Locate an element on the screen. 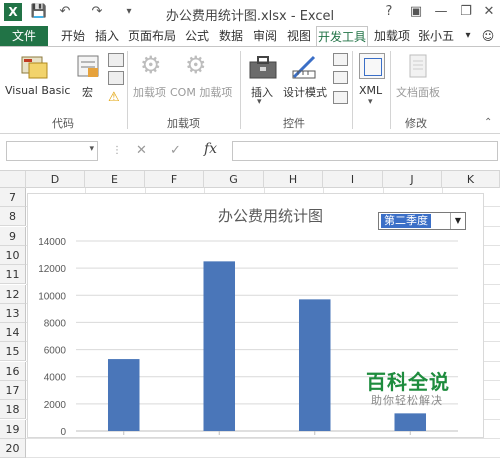  tab-formulas: 公式 is located at coordinates (197, 36).